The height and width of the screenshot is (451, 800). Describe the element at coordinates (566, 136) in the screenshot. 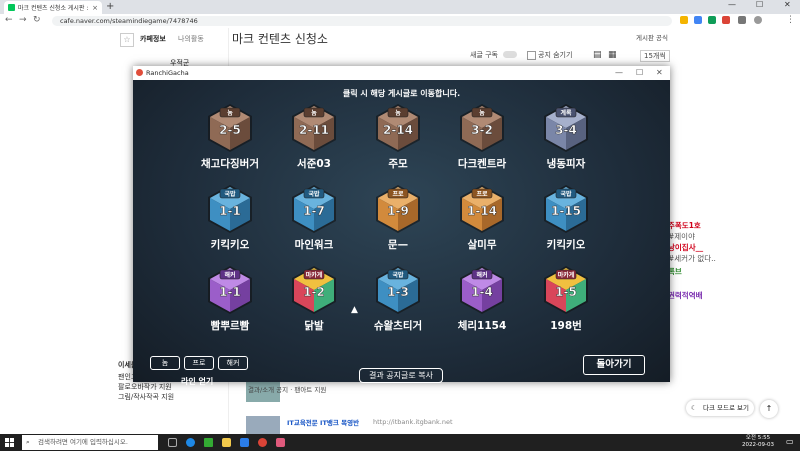

I see `rank-badge: 계록 3-4 냉동피자` at that location.